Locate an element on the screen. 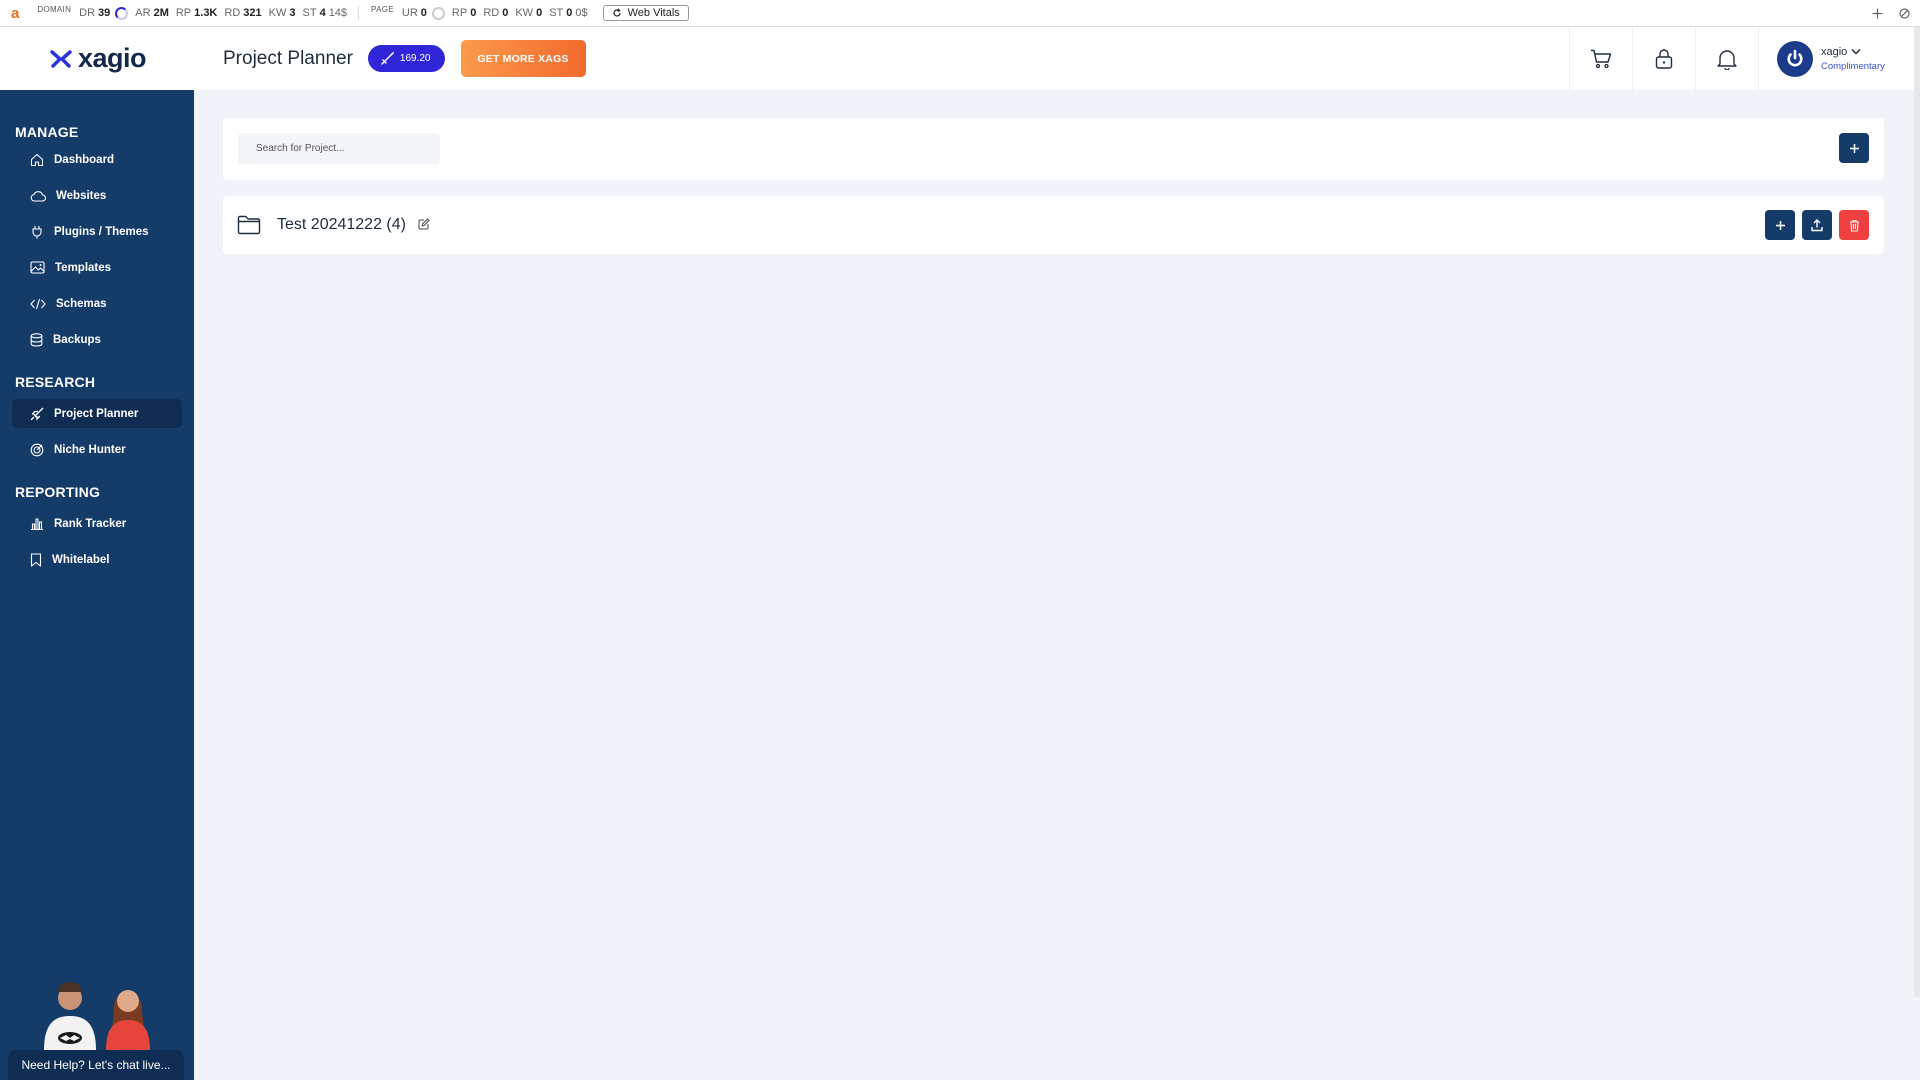  sidebar-item-backups: Backups is located at coordinates (97, 339).